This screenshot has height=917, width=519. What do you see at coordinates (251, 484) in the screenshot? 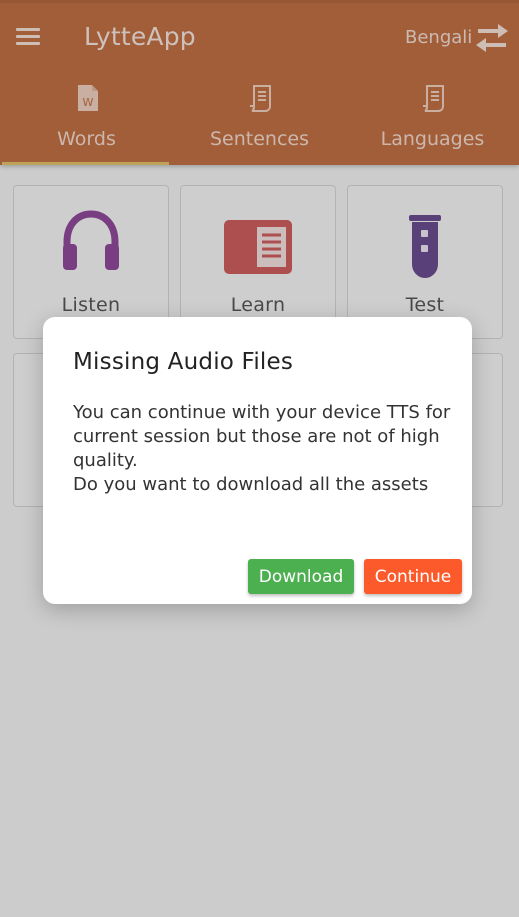
I see `dialog-message-line: Do you want to download all the assets` at bounding box center [251, 484].